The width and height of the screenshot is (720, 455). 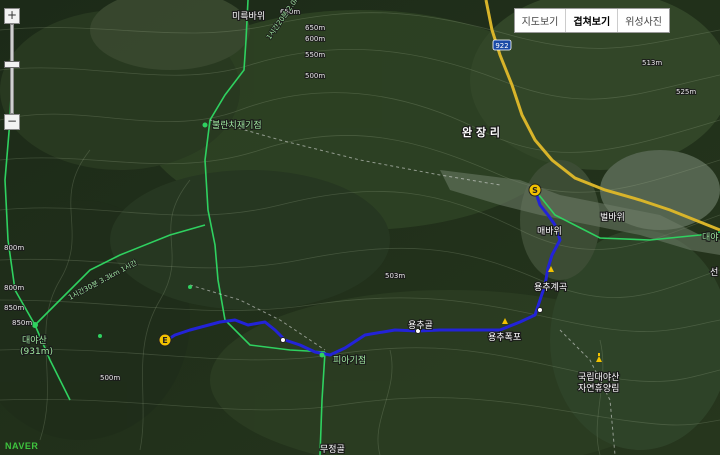 I want to click on zoom-track, so click(x=12, y=69).